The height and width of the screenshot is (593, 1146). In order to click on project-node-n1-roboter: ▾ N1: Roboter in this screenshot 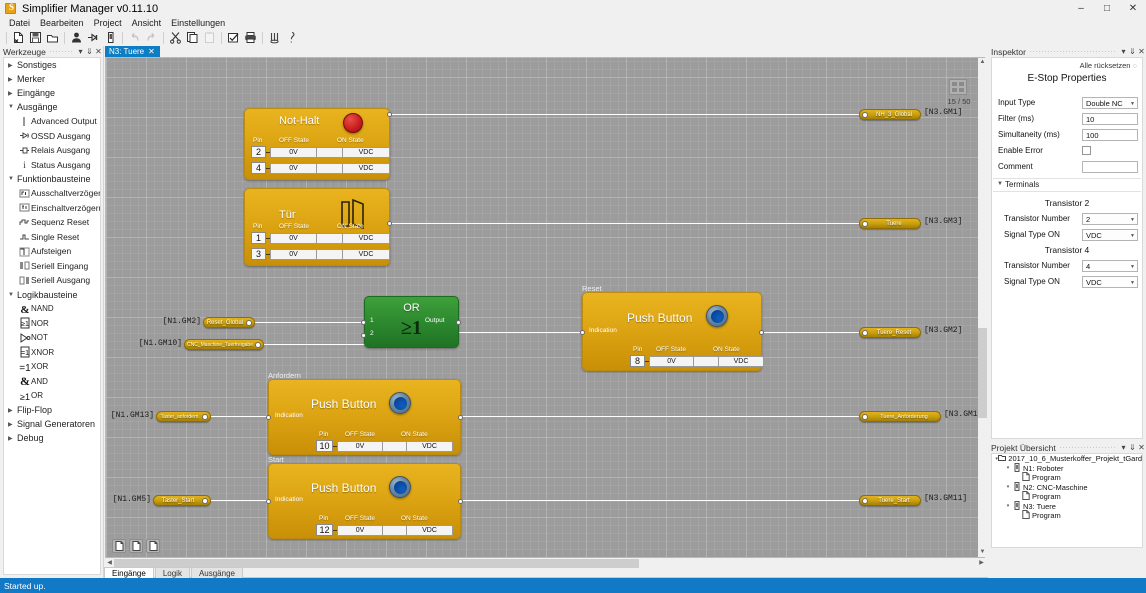, I will do `click(1067, 468)`.